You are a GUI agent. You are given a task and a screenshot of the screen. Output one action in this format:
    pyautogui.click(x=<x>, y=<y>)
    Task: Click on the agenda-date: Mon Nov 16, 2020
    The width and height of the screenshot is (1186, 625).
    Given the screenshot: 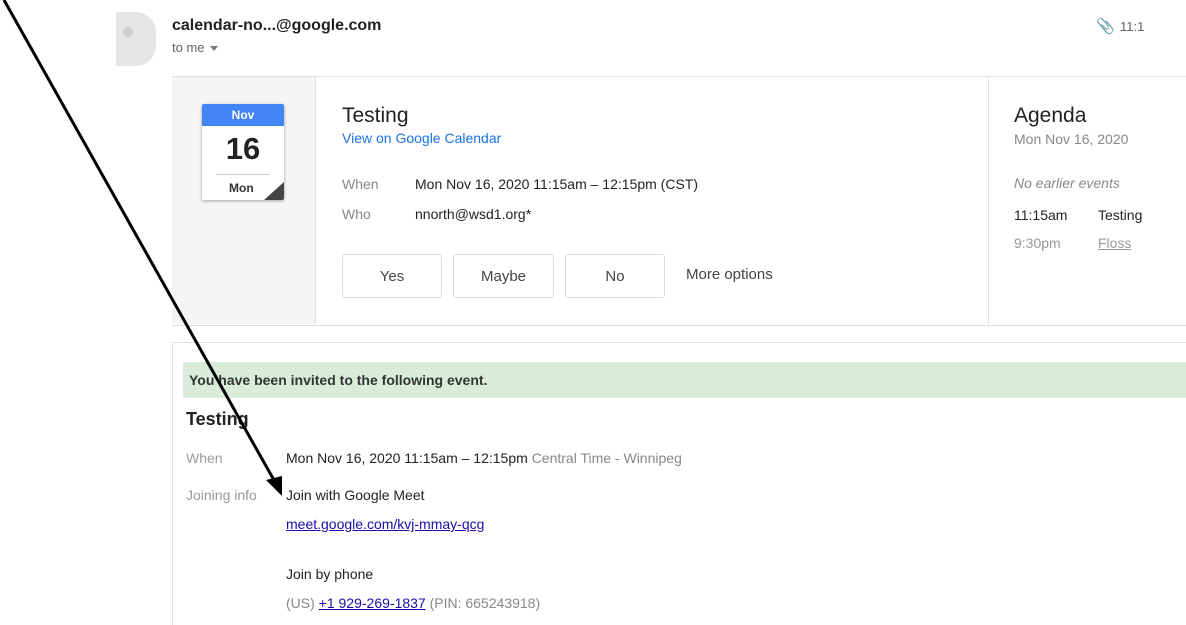 What is the action you would take?
    pyautogui.click(x=1071, y=139)
    